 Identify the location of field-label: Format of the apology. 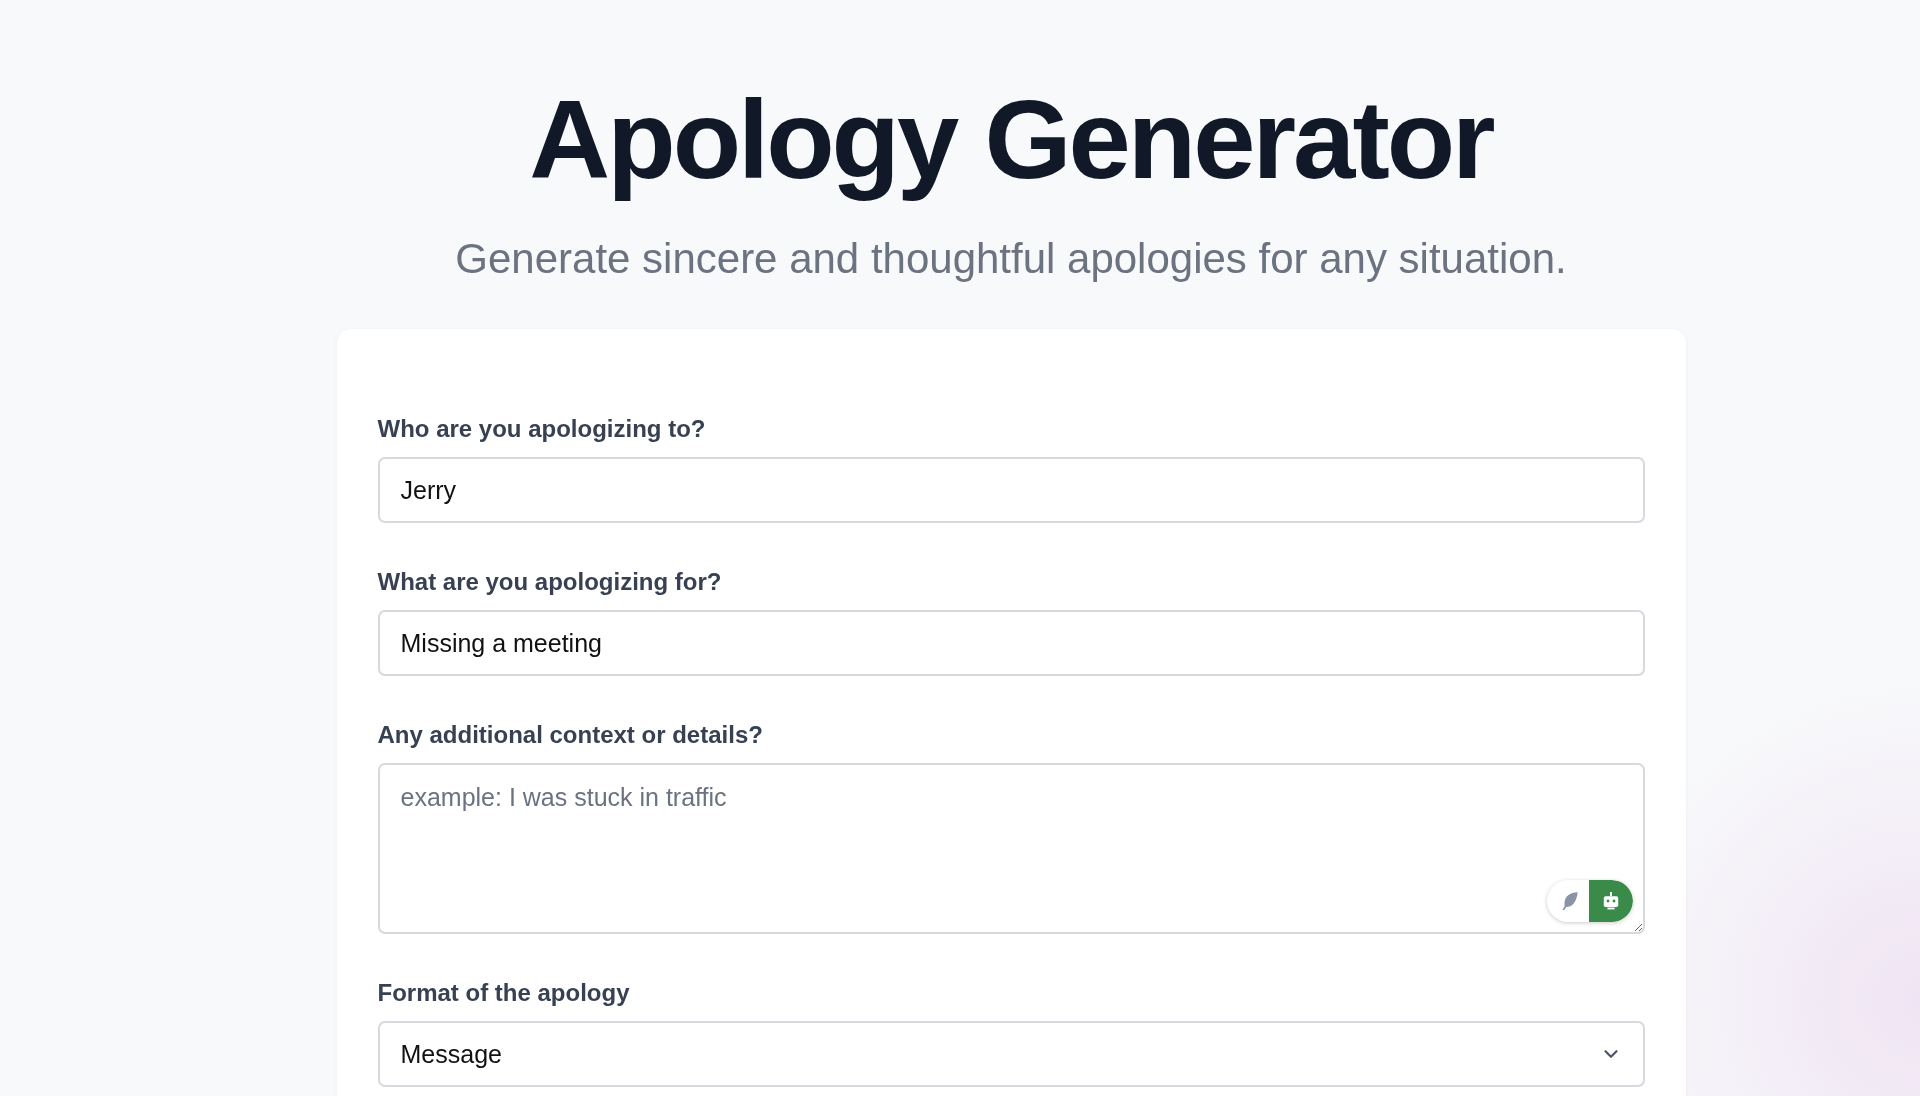
(504, 993).